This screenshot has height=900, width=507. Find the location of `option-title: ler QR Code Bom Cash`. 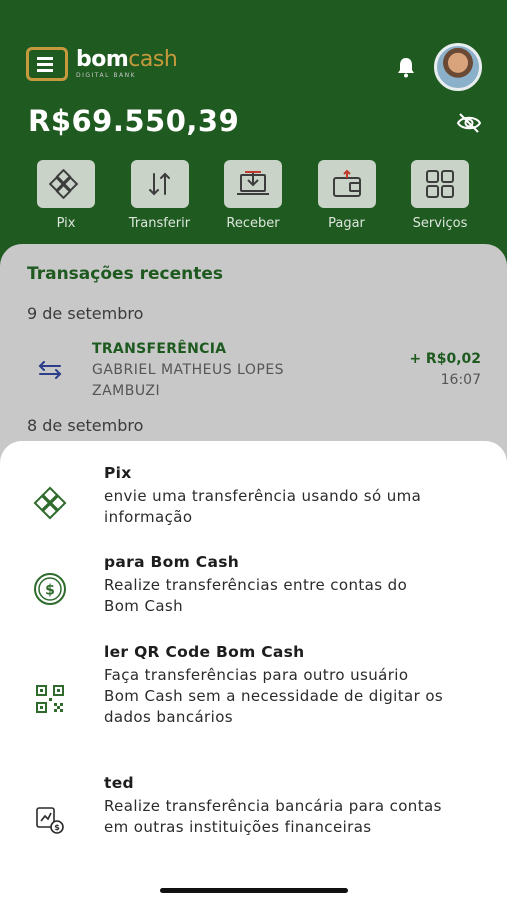

option-title: ler QR Code Bom Cash is located at coordinates (204, 652).